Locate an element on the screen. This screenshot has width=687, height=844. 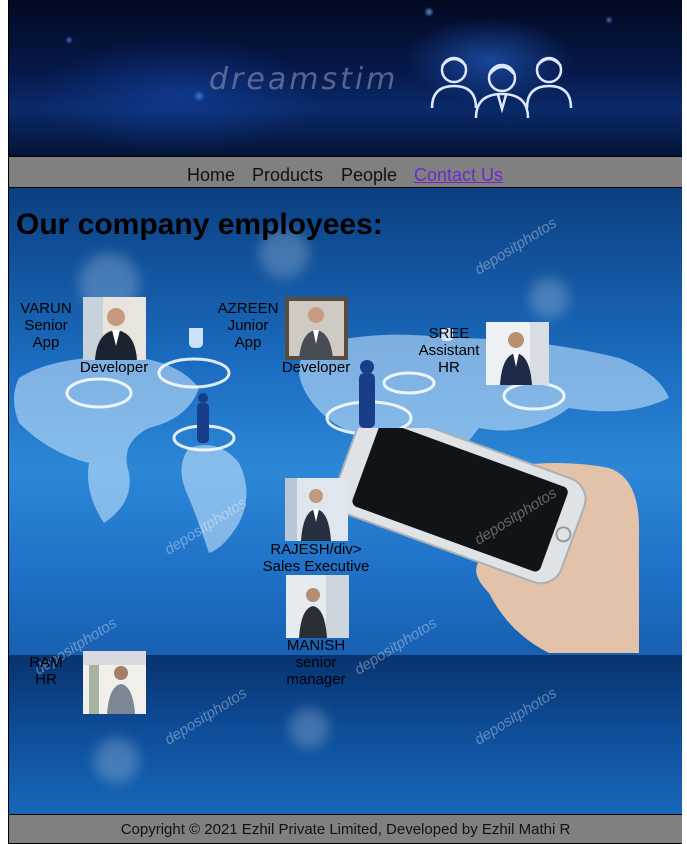
employee-name: AZREEN is located at coordinates (248, 308).